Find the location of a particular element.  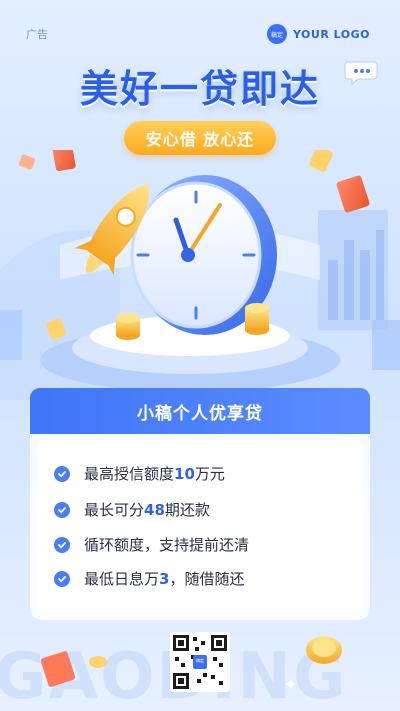

logo-text: YOUR LOGO is located at coordinates (331, 34).